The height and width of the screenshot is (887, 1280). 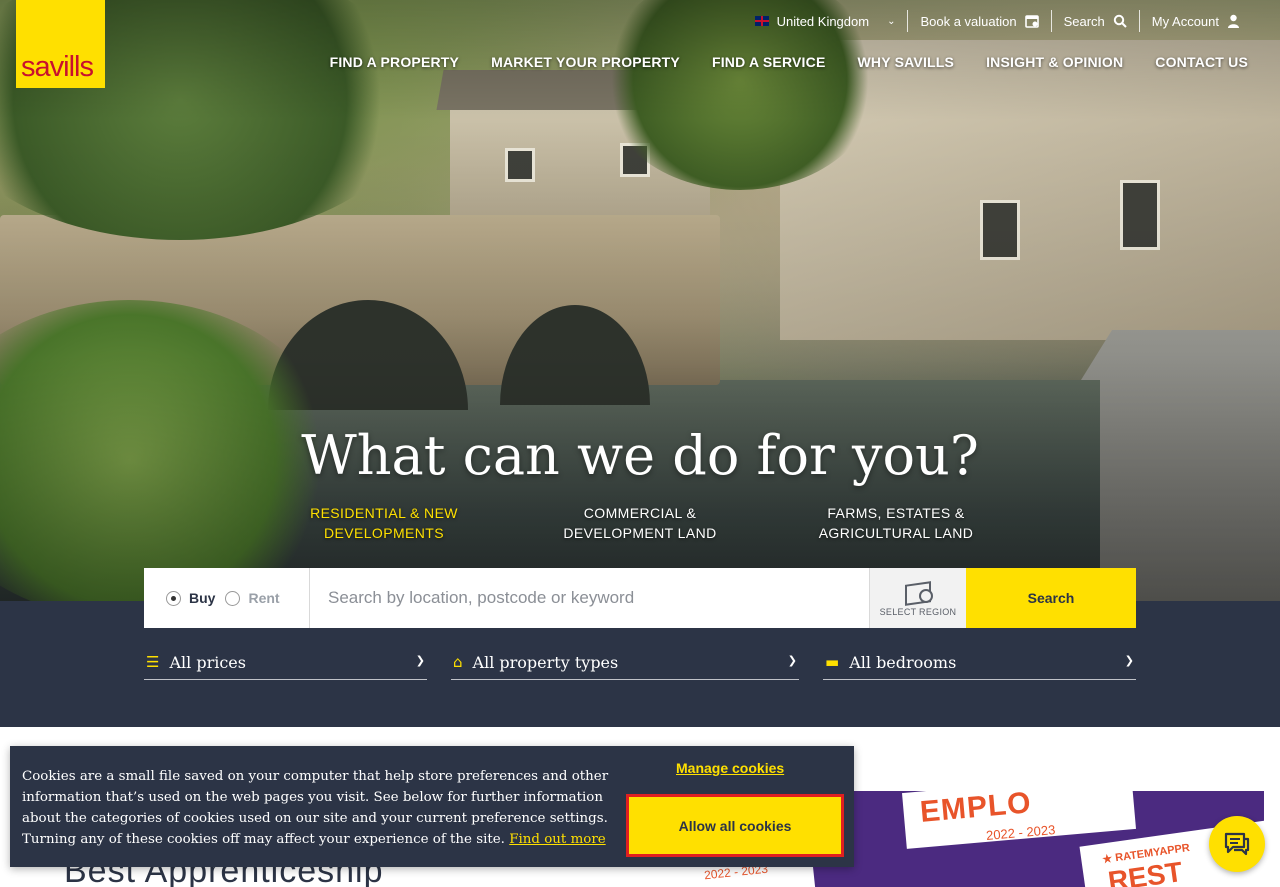 I want to click on search-button: Search, so click(x=1051, y=598).